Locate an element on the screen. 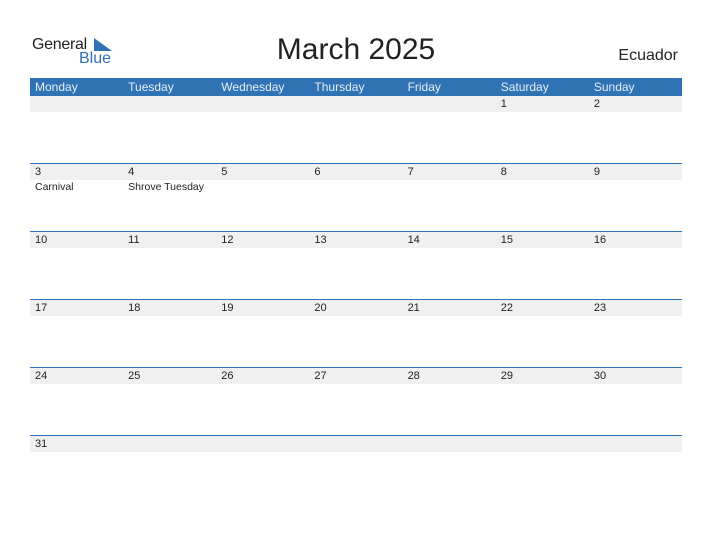  day-number-bar: 12 is located at coordinates (356, 104).